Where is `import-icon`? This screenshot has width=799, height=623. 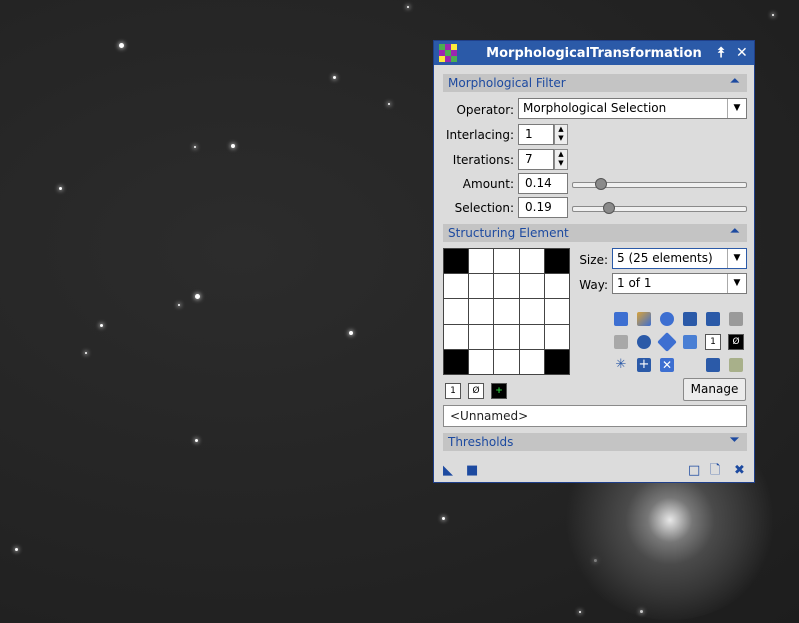
import-icon is located at coordinates (713, 365).